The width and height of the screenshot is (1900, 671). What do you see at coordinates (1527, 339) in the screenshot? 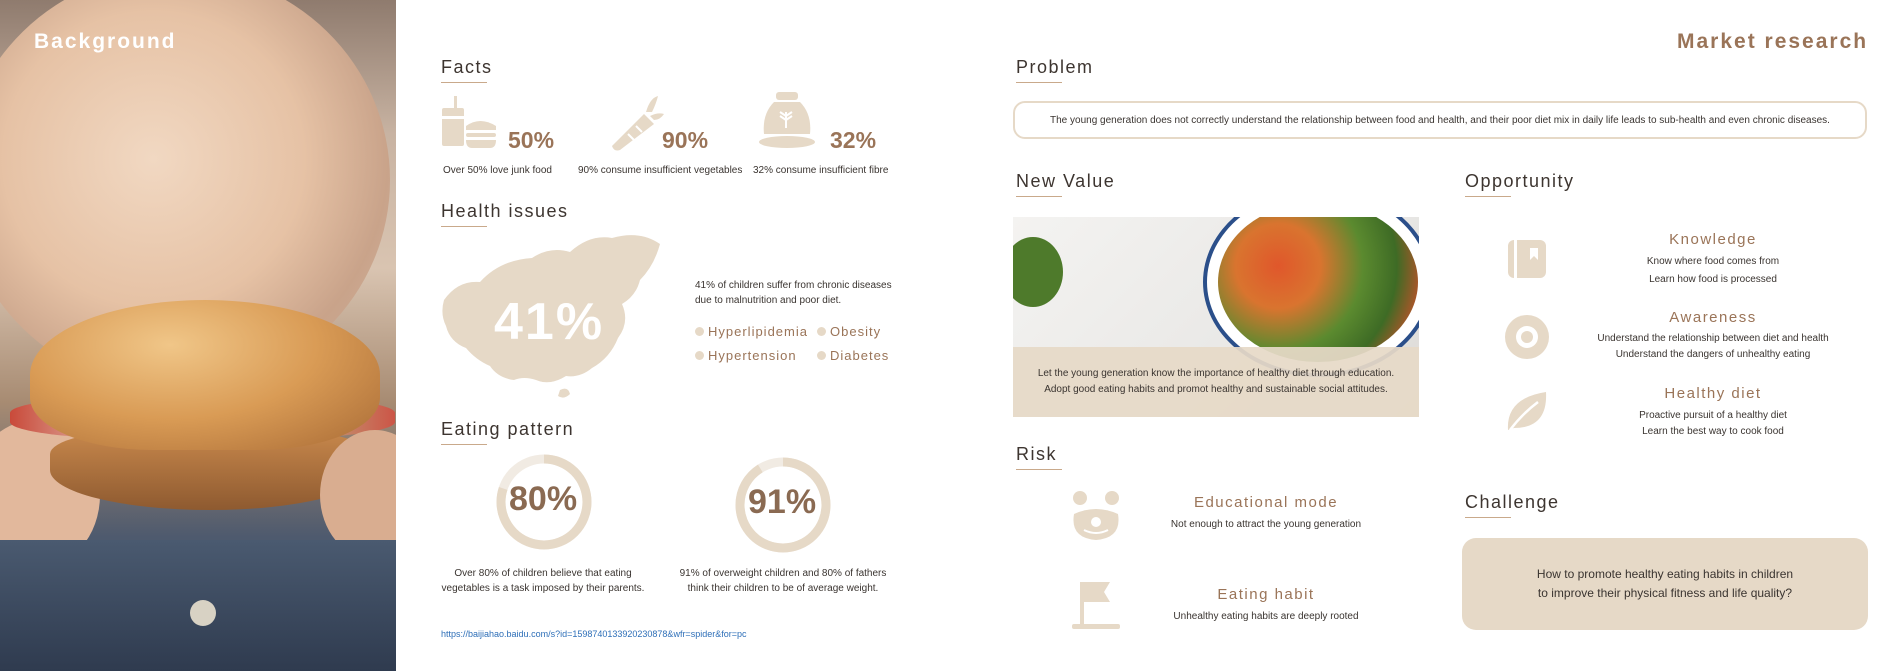
I see `eye-icon` at bounding box center [1527, 339].